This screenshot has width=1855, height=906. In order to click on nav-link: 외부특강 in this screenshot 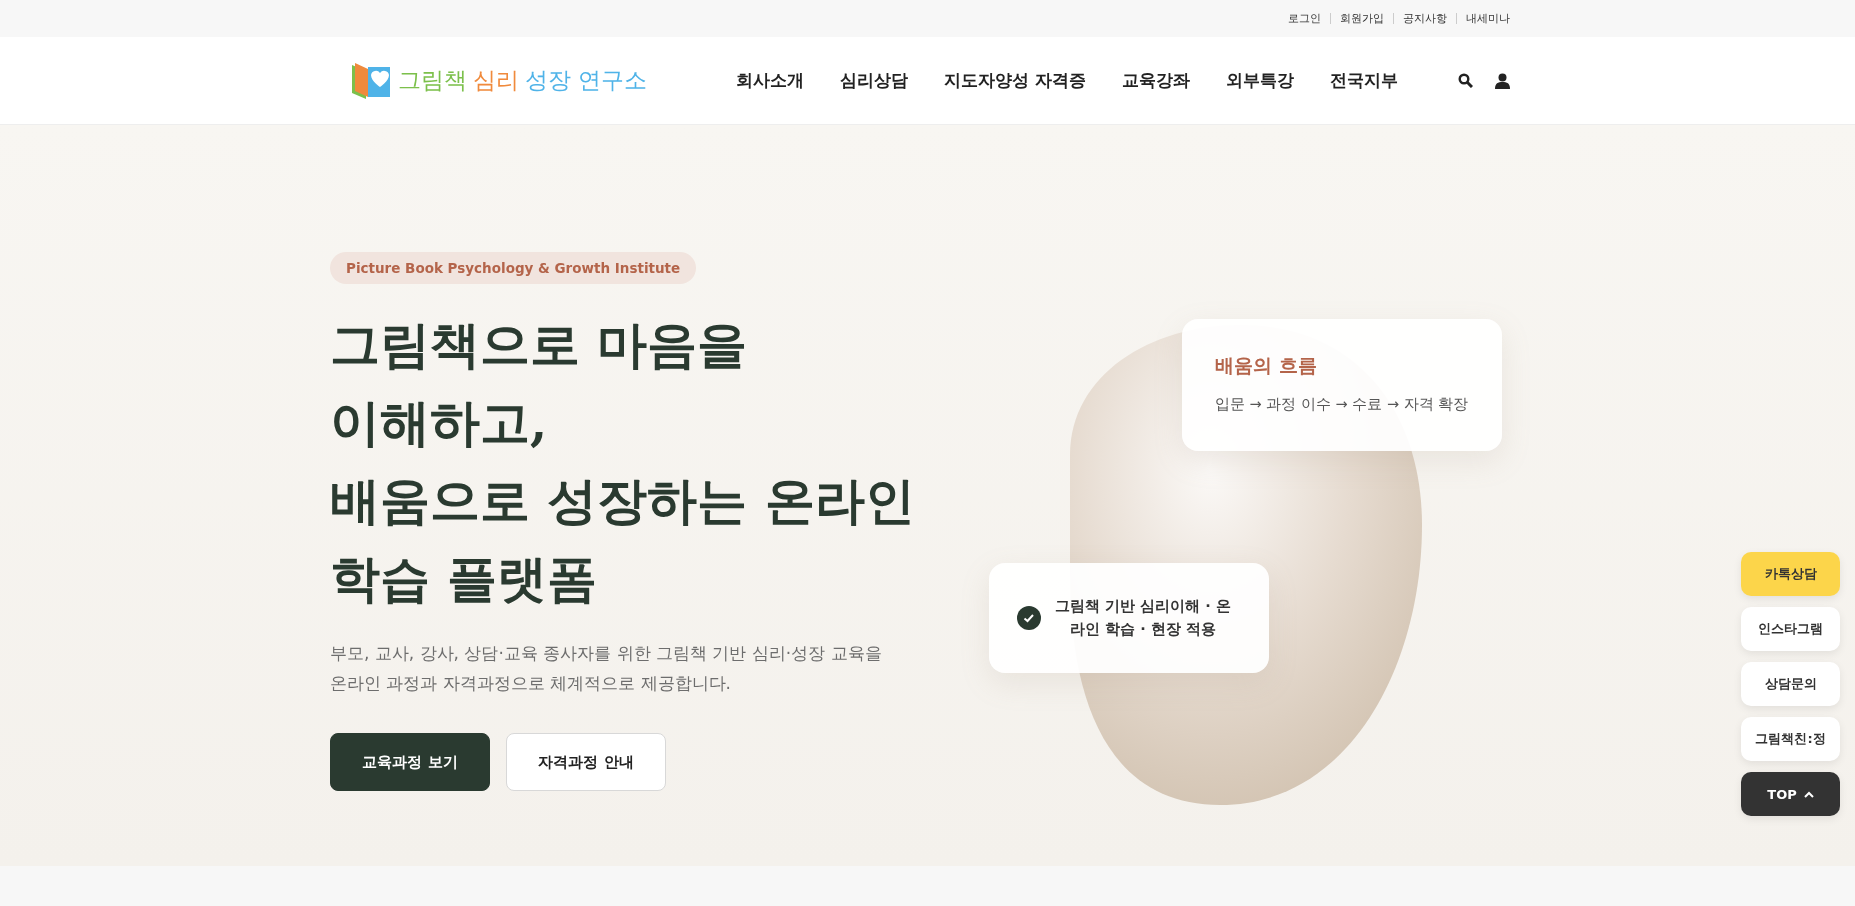, I will do `click(1260, 80)`.